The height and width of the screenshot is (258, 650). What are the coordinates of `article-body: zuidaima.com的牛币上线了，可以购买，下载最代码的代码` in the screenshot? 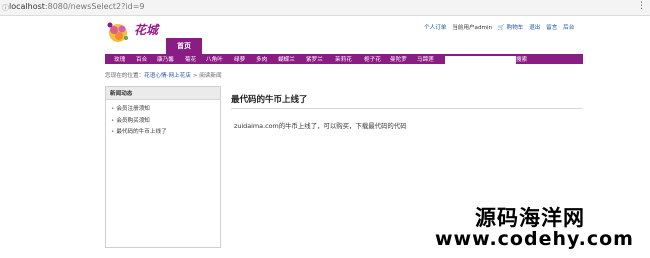 It's located at (320, 126).